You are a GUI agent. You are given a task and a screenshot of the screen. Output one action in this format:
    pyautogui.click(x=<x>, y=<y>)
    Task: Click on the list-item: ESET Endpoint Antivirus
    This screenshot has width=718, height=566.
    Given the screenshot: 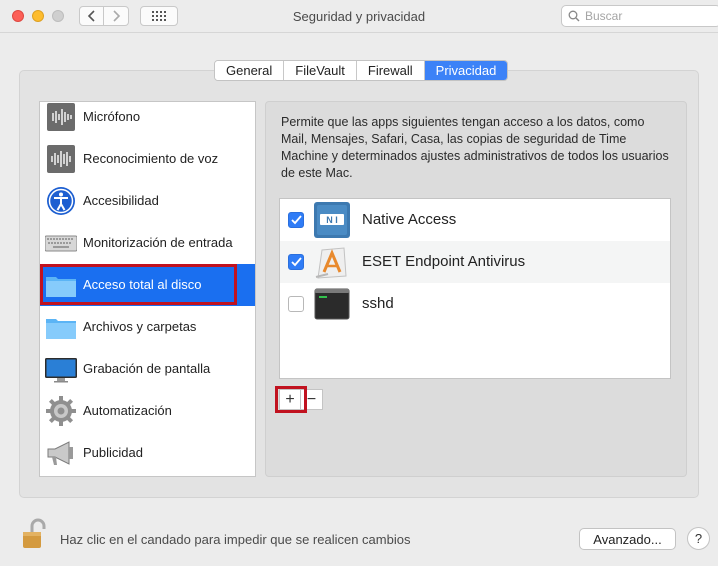 What is the action you would take?
    pyautogui.click(x=475, y=262)
    